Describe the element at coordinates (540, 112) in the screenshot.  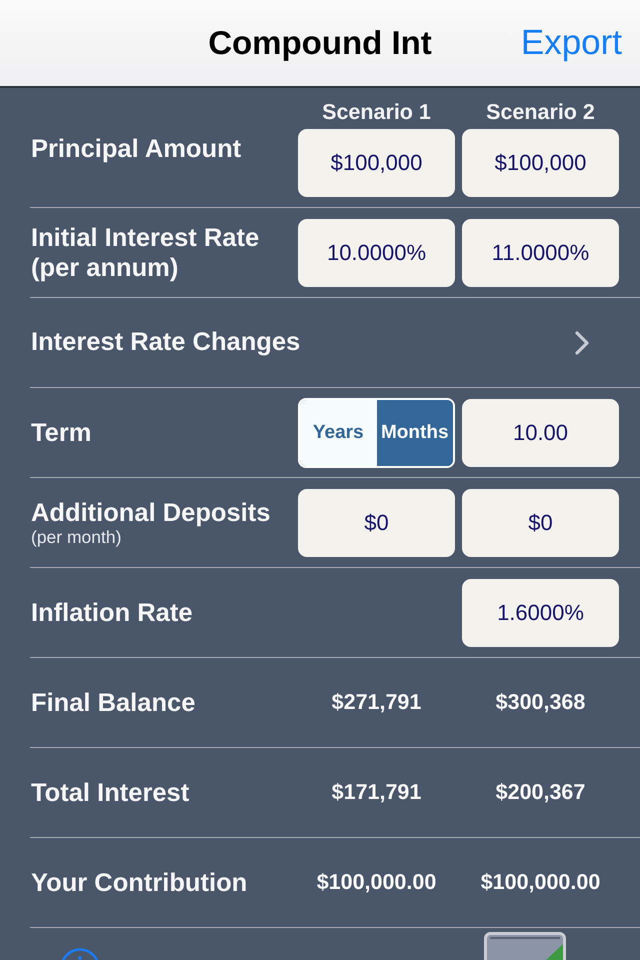
I see `scenario-header: Scenario 2` at that location.